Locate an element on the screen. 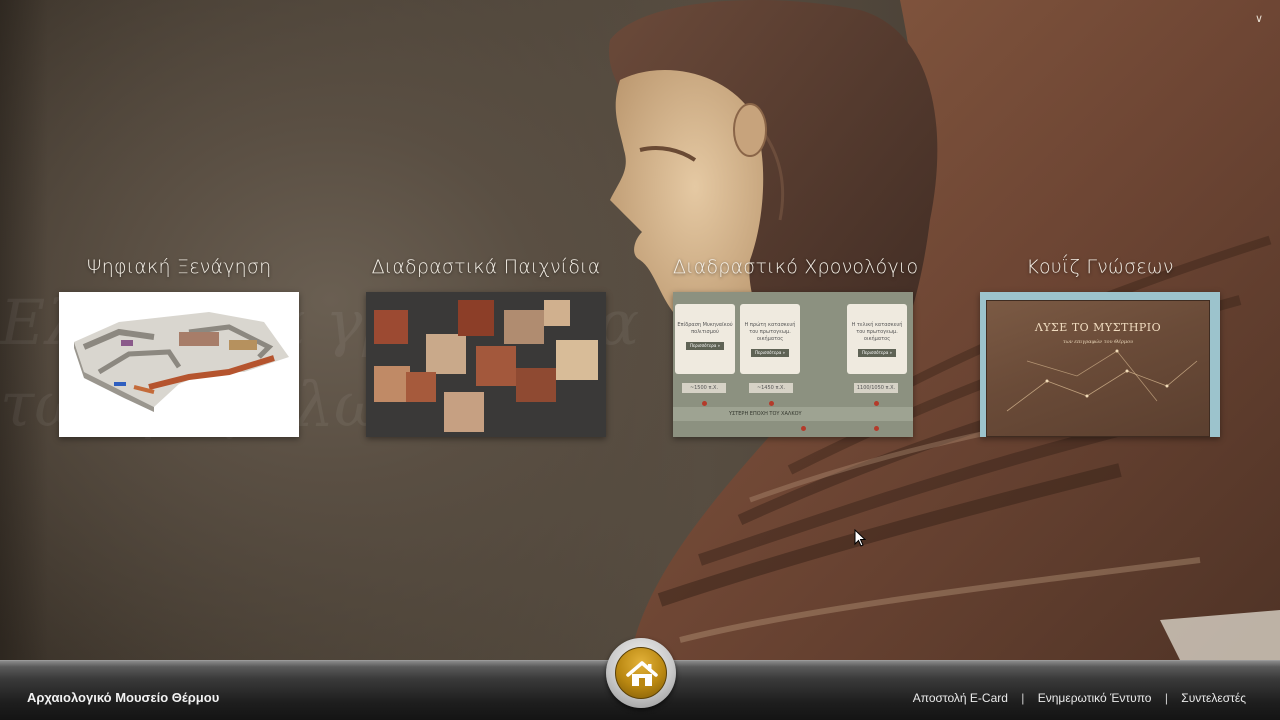  home-button is located at coordinates (641, 673).